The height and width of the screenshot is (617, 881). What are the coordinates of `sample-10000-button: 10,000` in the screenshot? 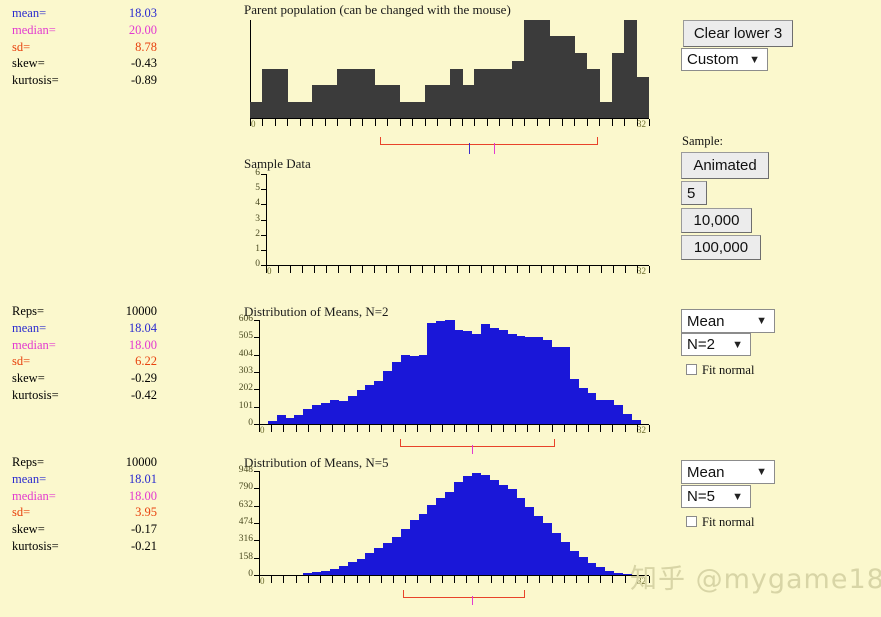 It's located at (716, 220).